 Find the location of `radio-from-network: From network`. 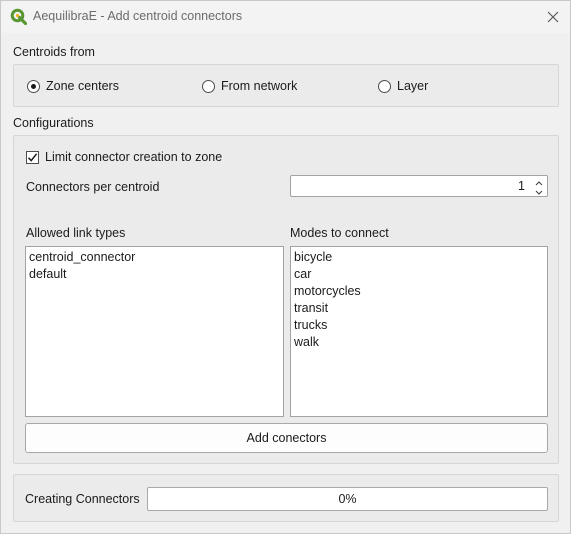

radio-from-network: From network is located at coordinates (249, 86).